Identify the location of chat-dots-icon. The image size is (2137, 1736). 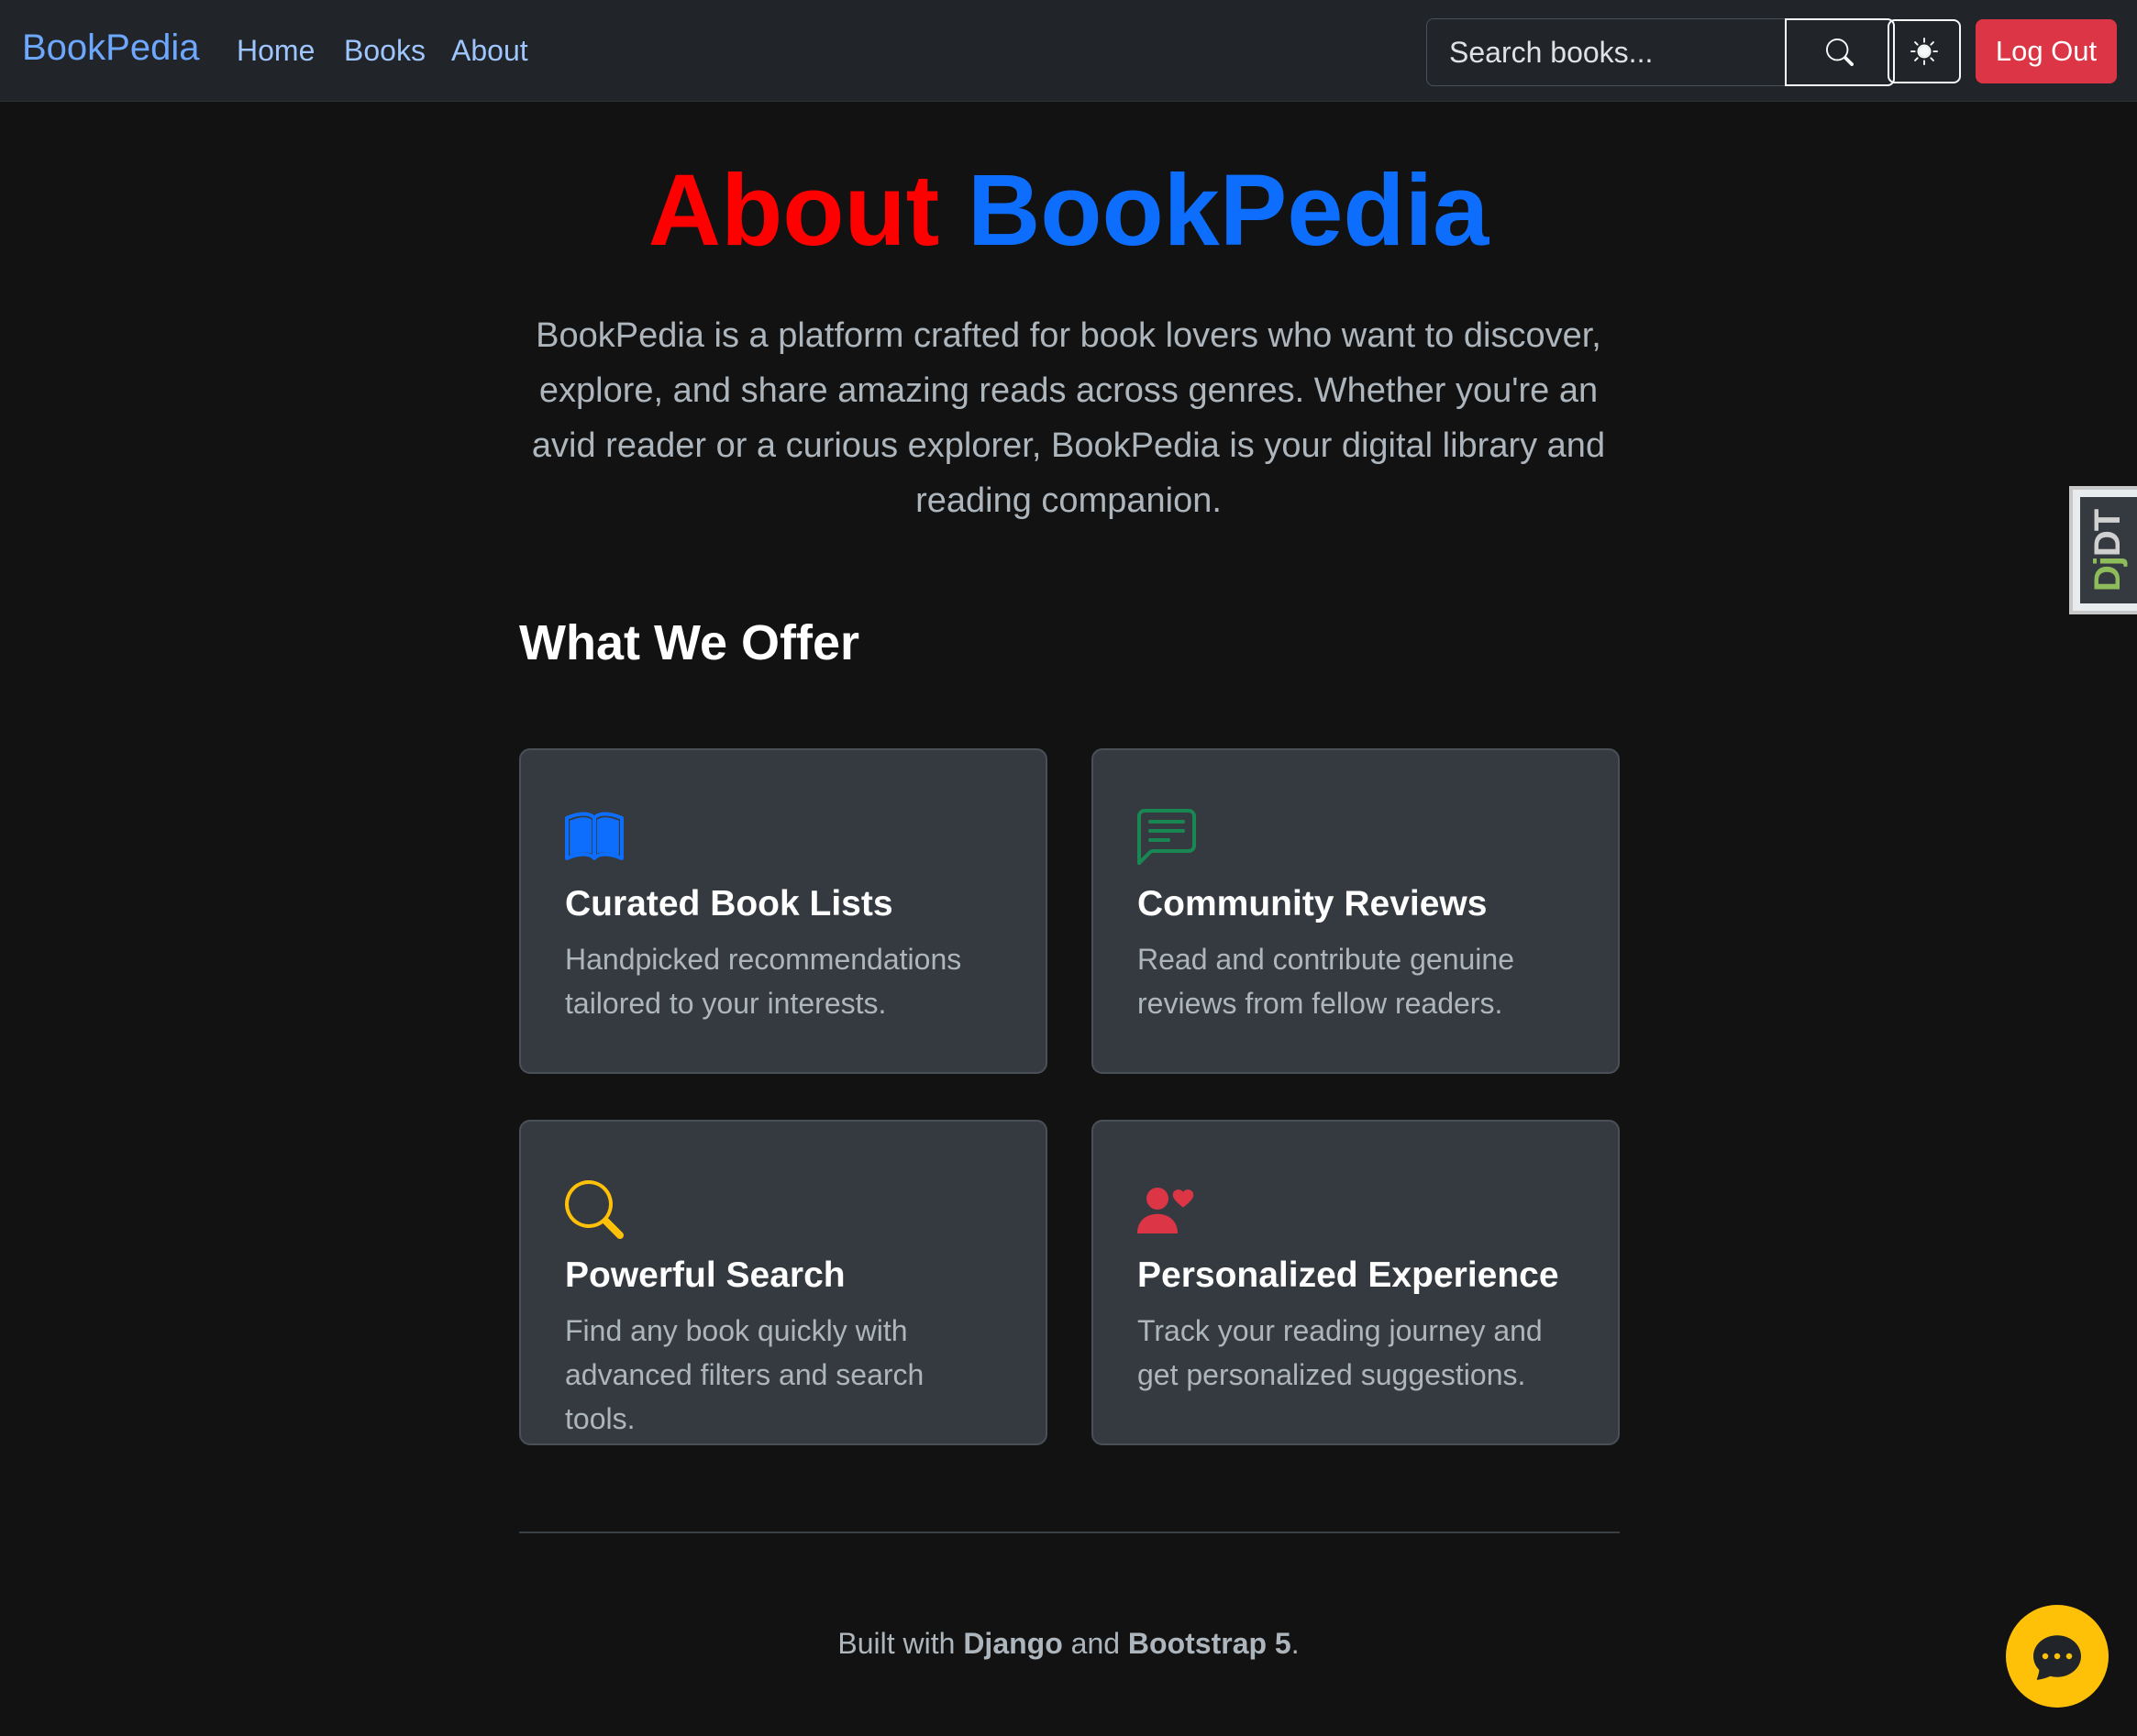
(2057, 1658).